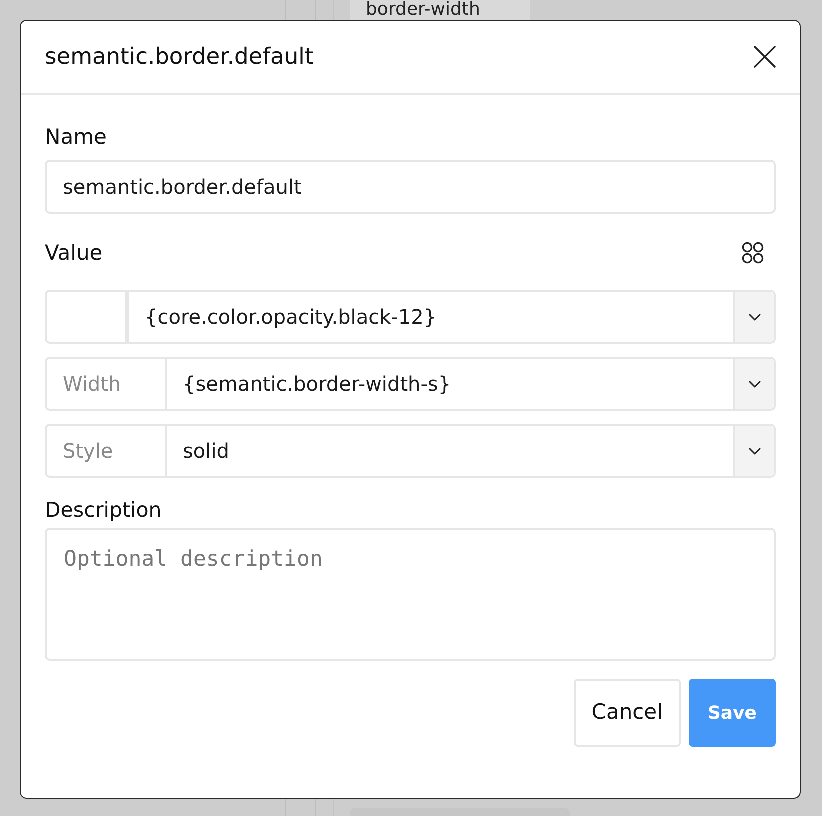 The width and height of the screenshot is (822, 816). Describe the element at coordinates (451, 317) in the screenshot. I see `select-field: {core.color.opacity.black-12}` at that location.